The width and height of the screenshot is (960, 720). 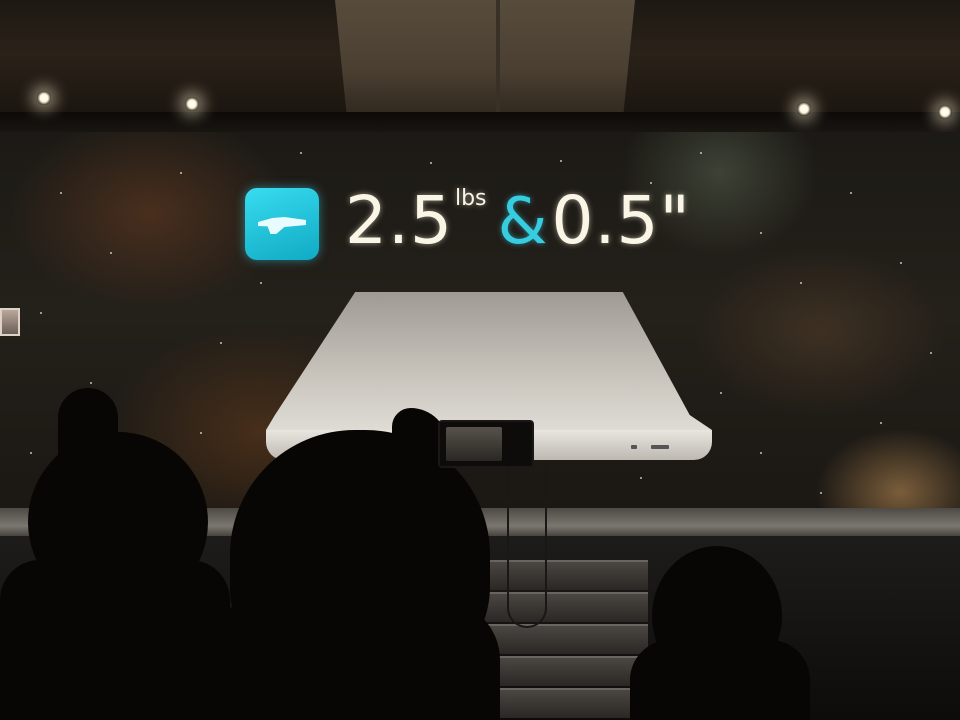 I want to click on lighting-truss, so click(x=480, y=123).